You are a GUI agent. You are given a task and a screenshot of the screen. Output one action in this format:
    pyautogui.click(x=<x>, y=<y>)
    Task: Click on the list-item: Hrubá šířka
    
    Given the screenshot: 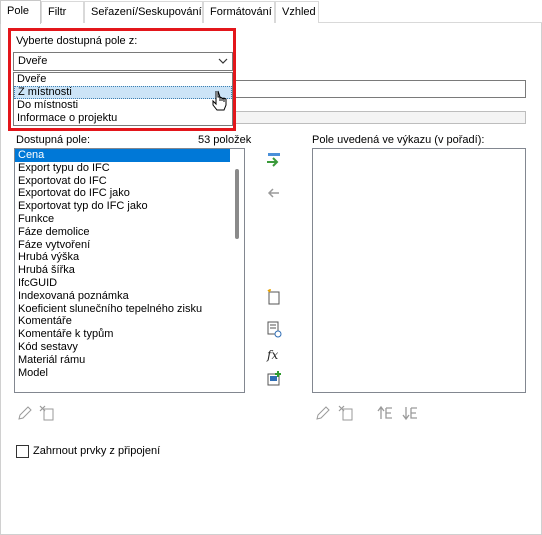 What is the action you would take?
    pyautogui.click(x=129, y=270)
    